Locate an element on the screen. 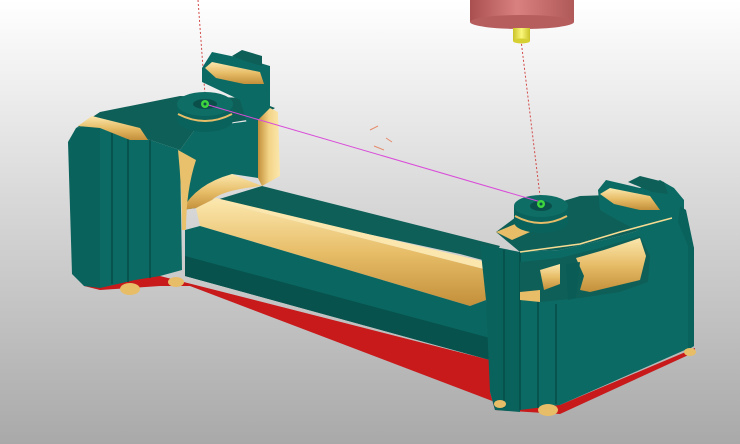 Image resolution: width=740 pixels, height=444 pixels. tool-holder-bottom is located at coordinates (522, 22).